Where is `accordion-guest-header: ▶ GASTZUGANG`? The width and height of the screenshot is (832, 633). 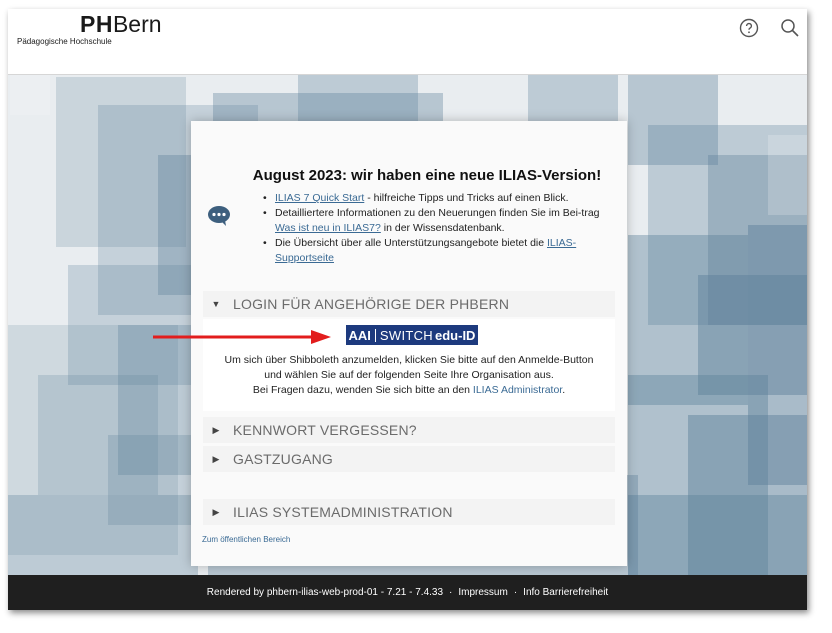 accordion-guest-header: ▶ GASTZUGANG is located at coordinates (409, 459).